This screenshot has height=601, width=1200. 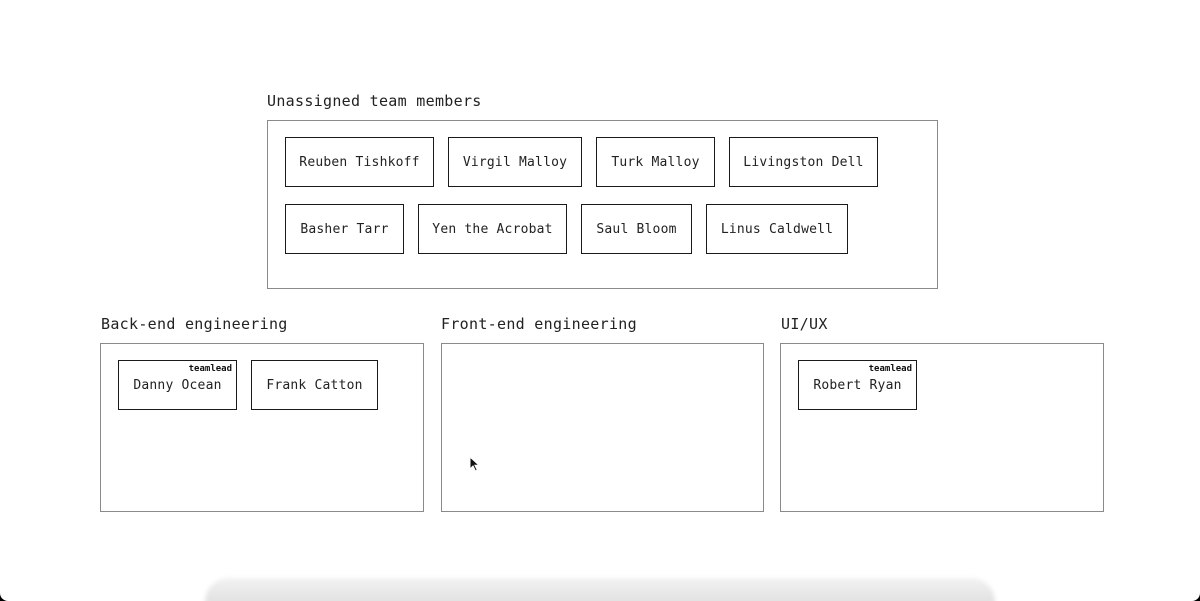 What do you see at coordinates (374, 101) in the screenshot?
I see `unassigned-title: Unassigned team members` at bounding box center [374, 101].